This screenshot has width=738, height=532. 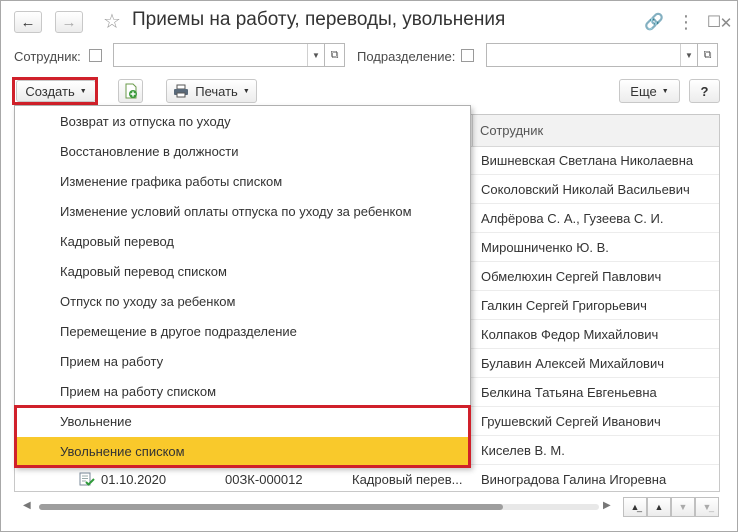 What do you see at coordinates (242, 362) in the screenshot?
I see `menu-item: Прием на работу` at bounding box center [242, 362].